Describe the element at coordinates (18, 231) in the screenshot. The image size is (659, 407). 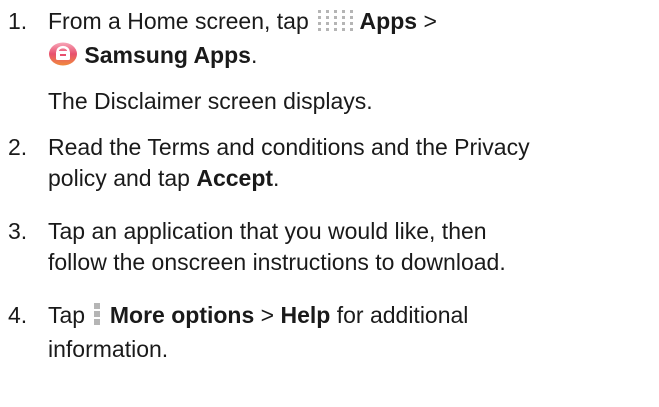
I see `step-number: 3.` at that location.